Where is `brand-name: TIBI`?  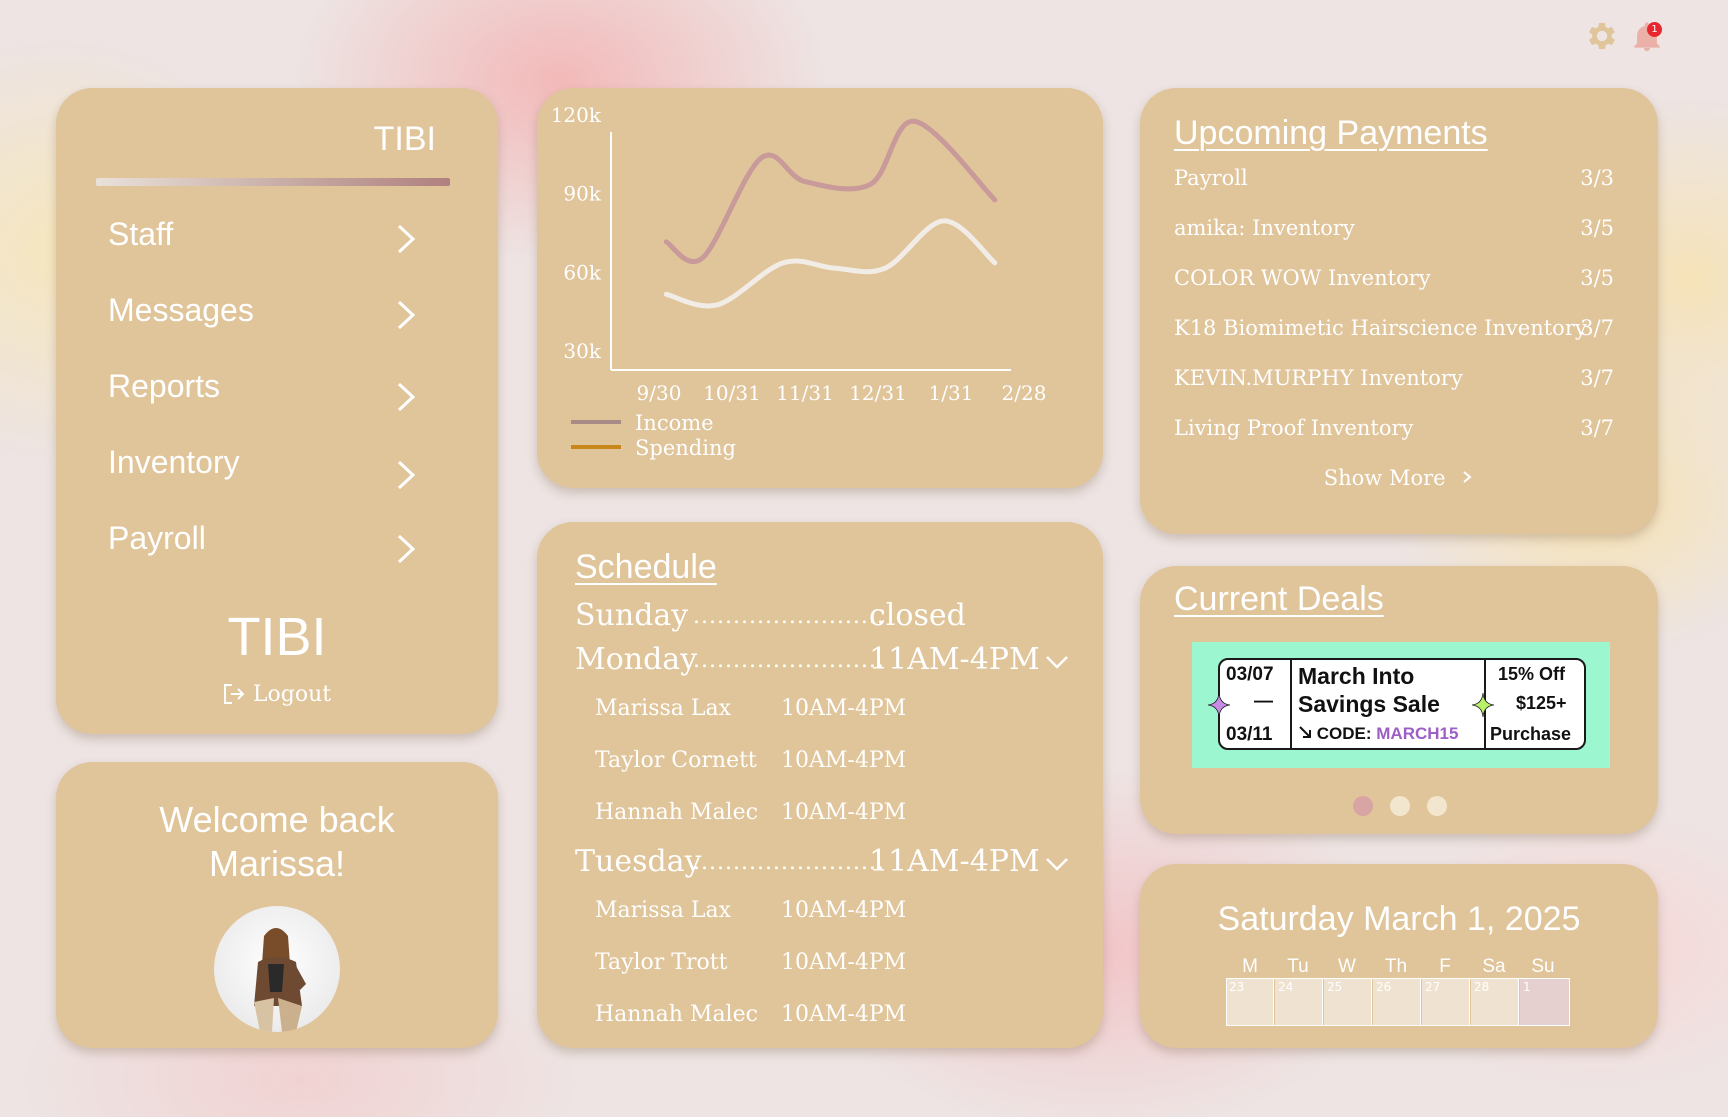
brand-name: TIBI is located at coordinates (277, 637).